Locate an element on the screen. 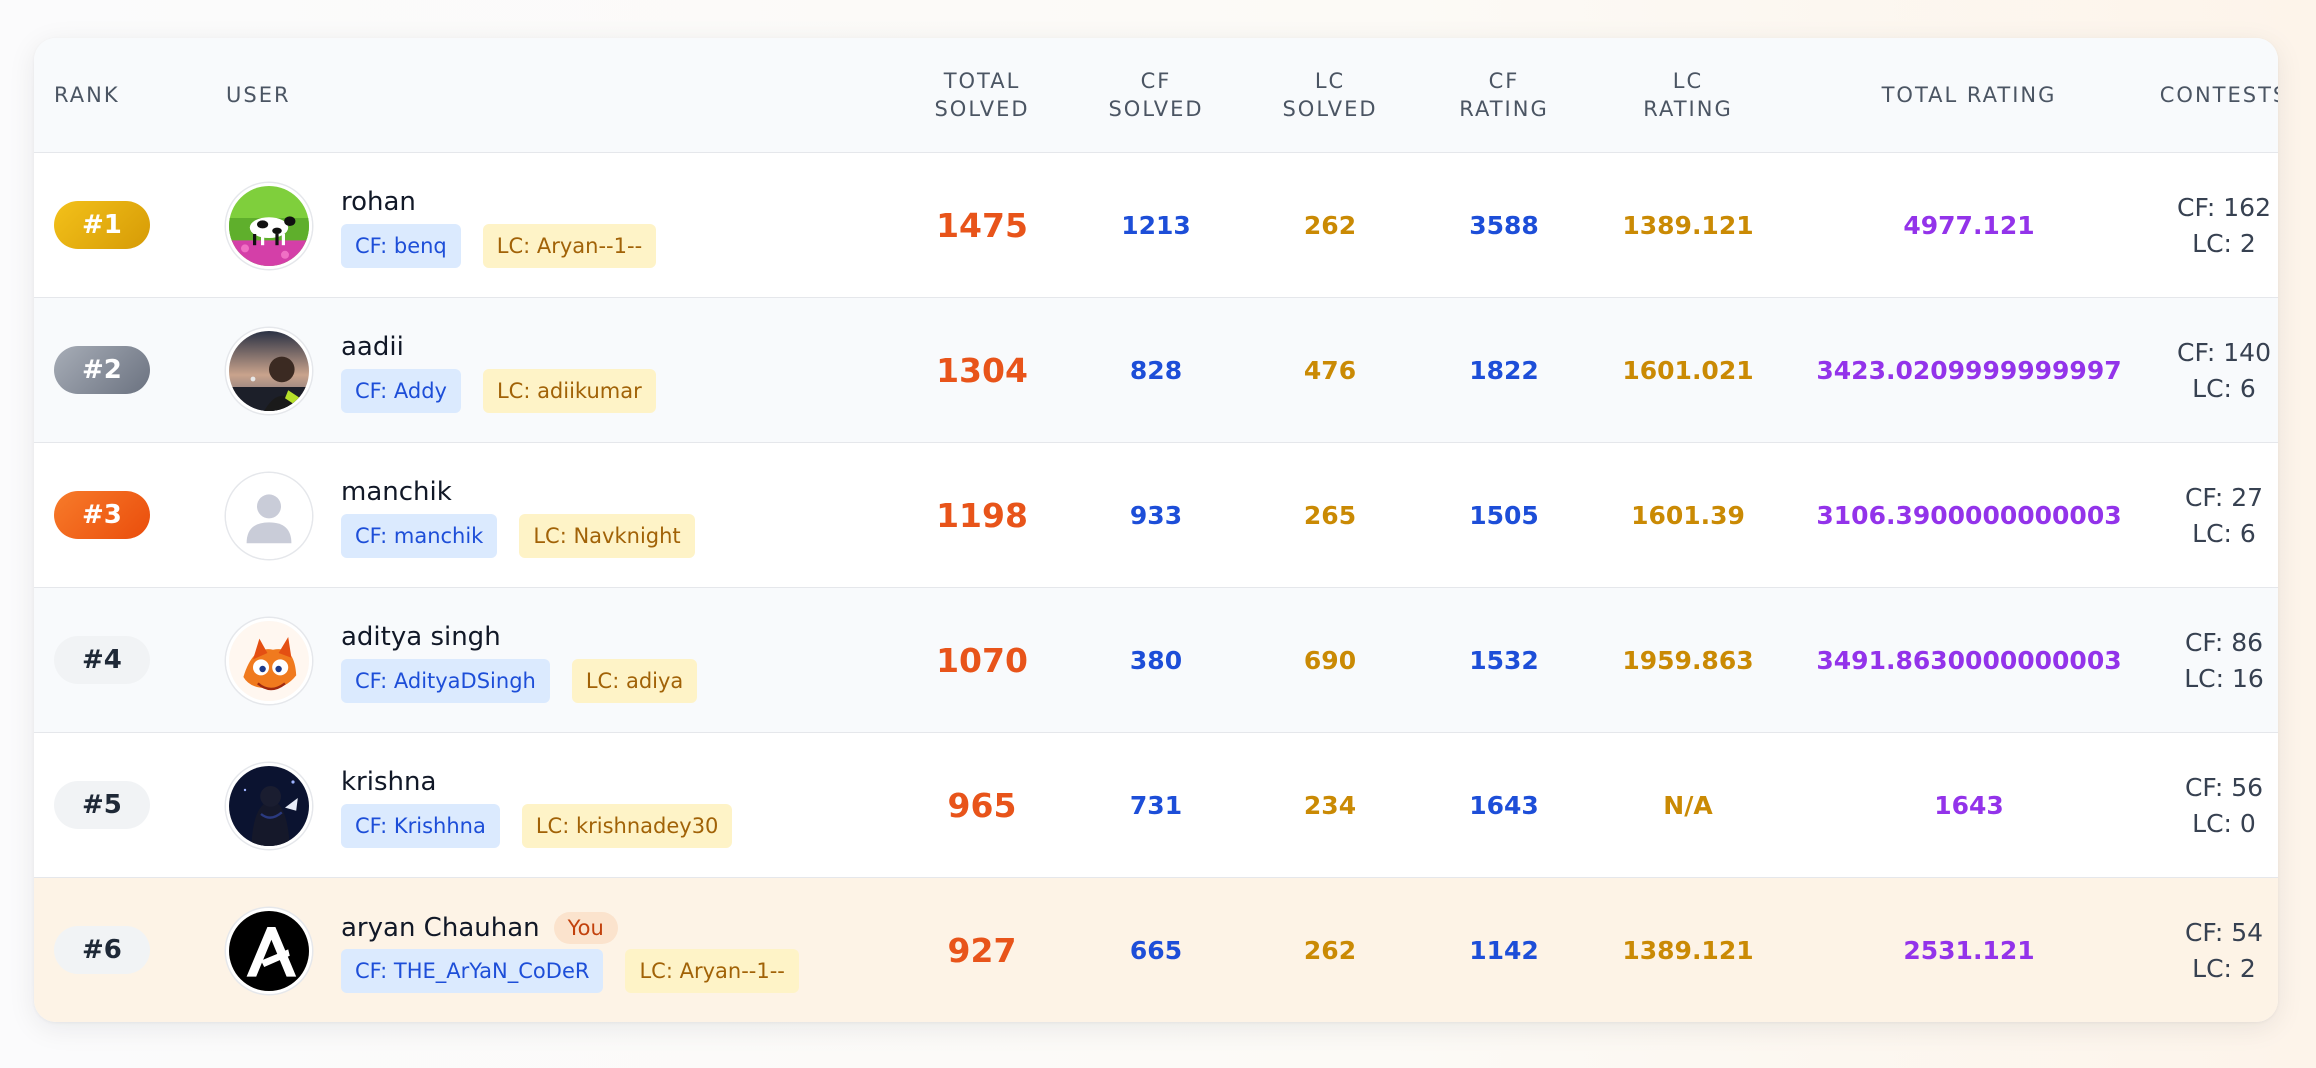  lc-rating-value: 1601.021 is located at coordinates (1688, 370).